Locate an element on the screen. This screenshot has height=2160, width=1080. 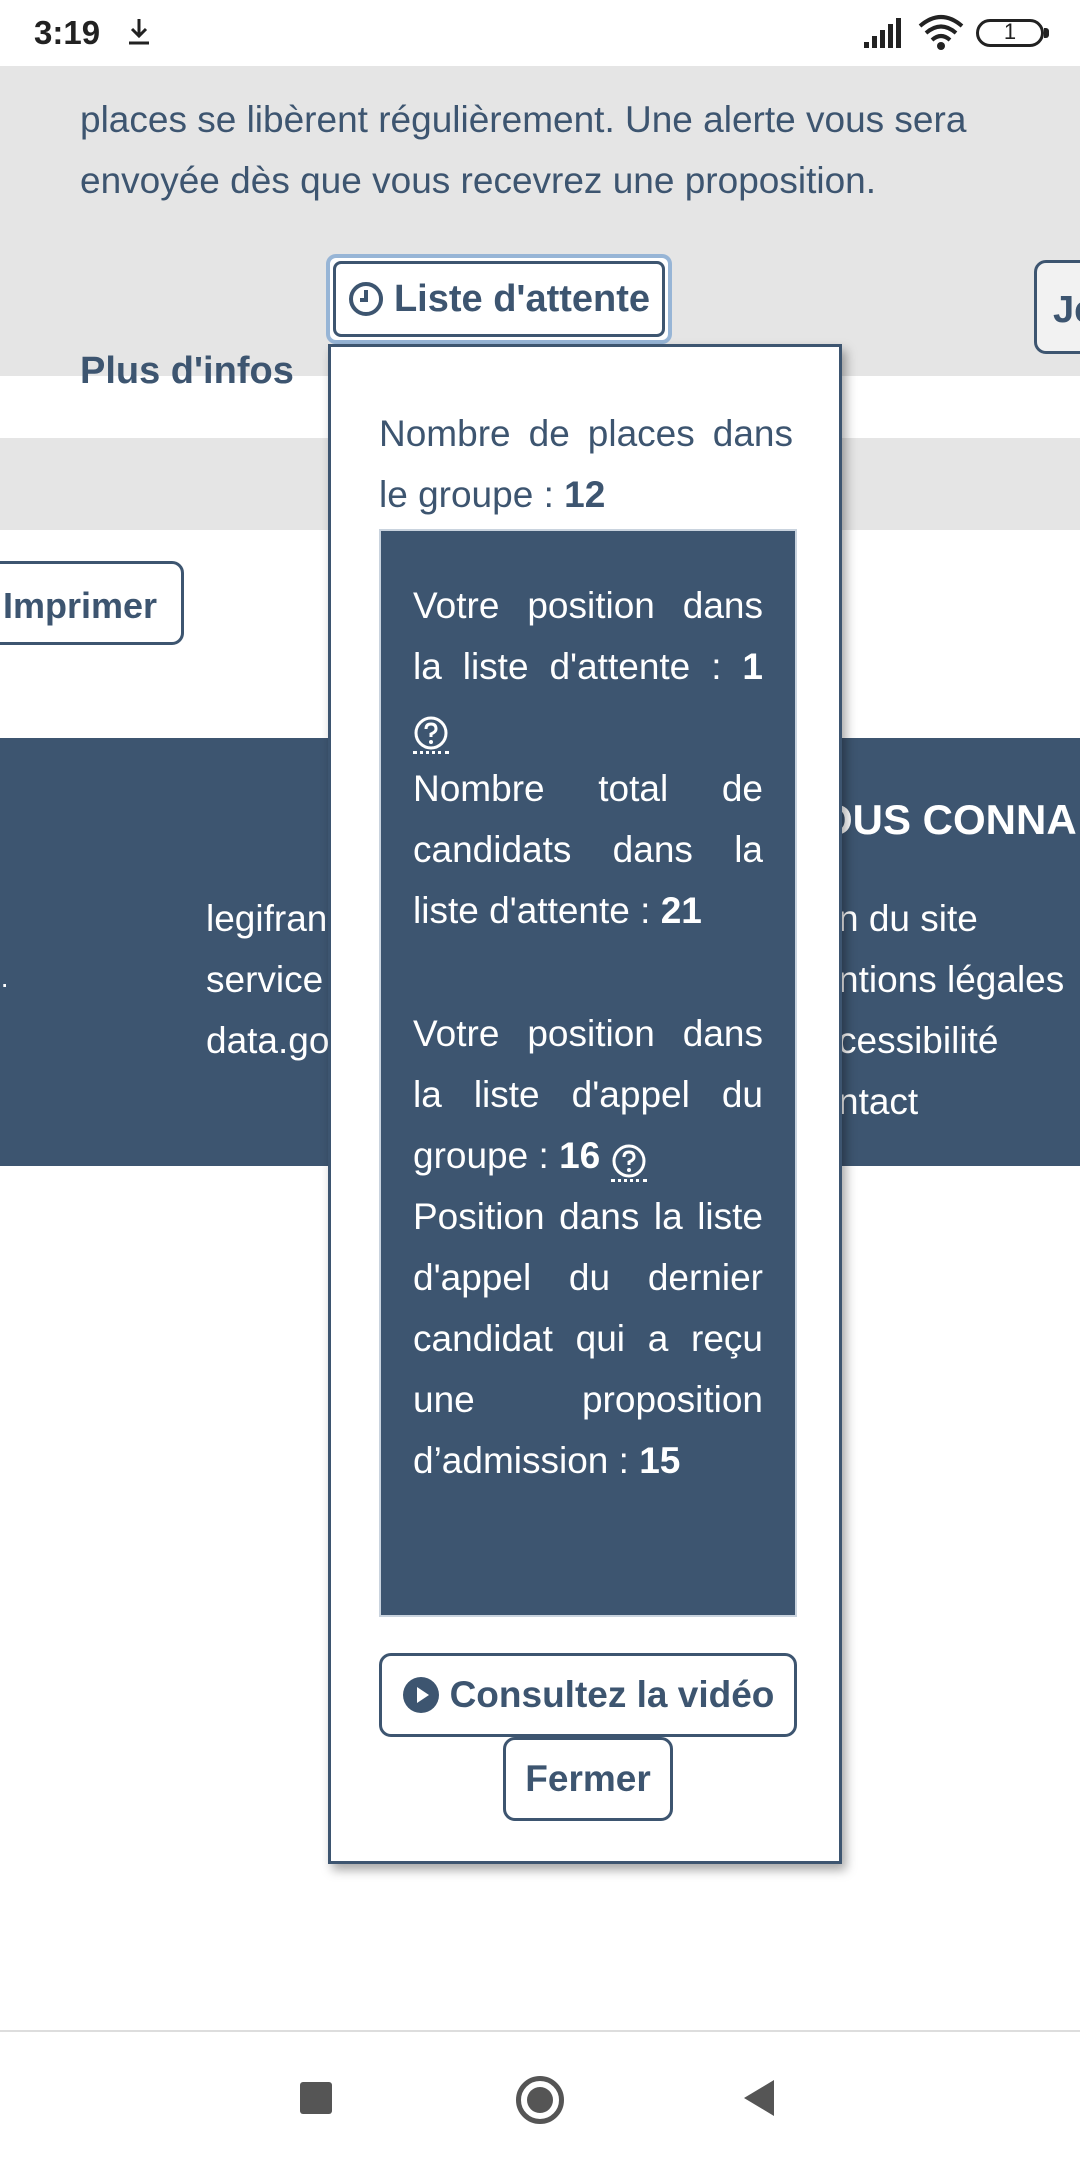
more-info-label: Plus d'infos is located at coordinates (187, 371).